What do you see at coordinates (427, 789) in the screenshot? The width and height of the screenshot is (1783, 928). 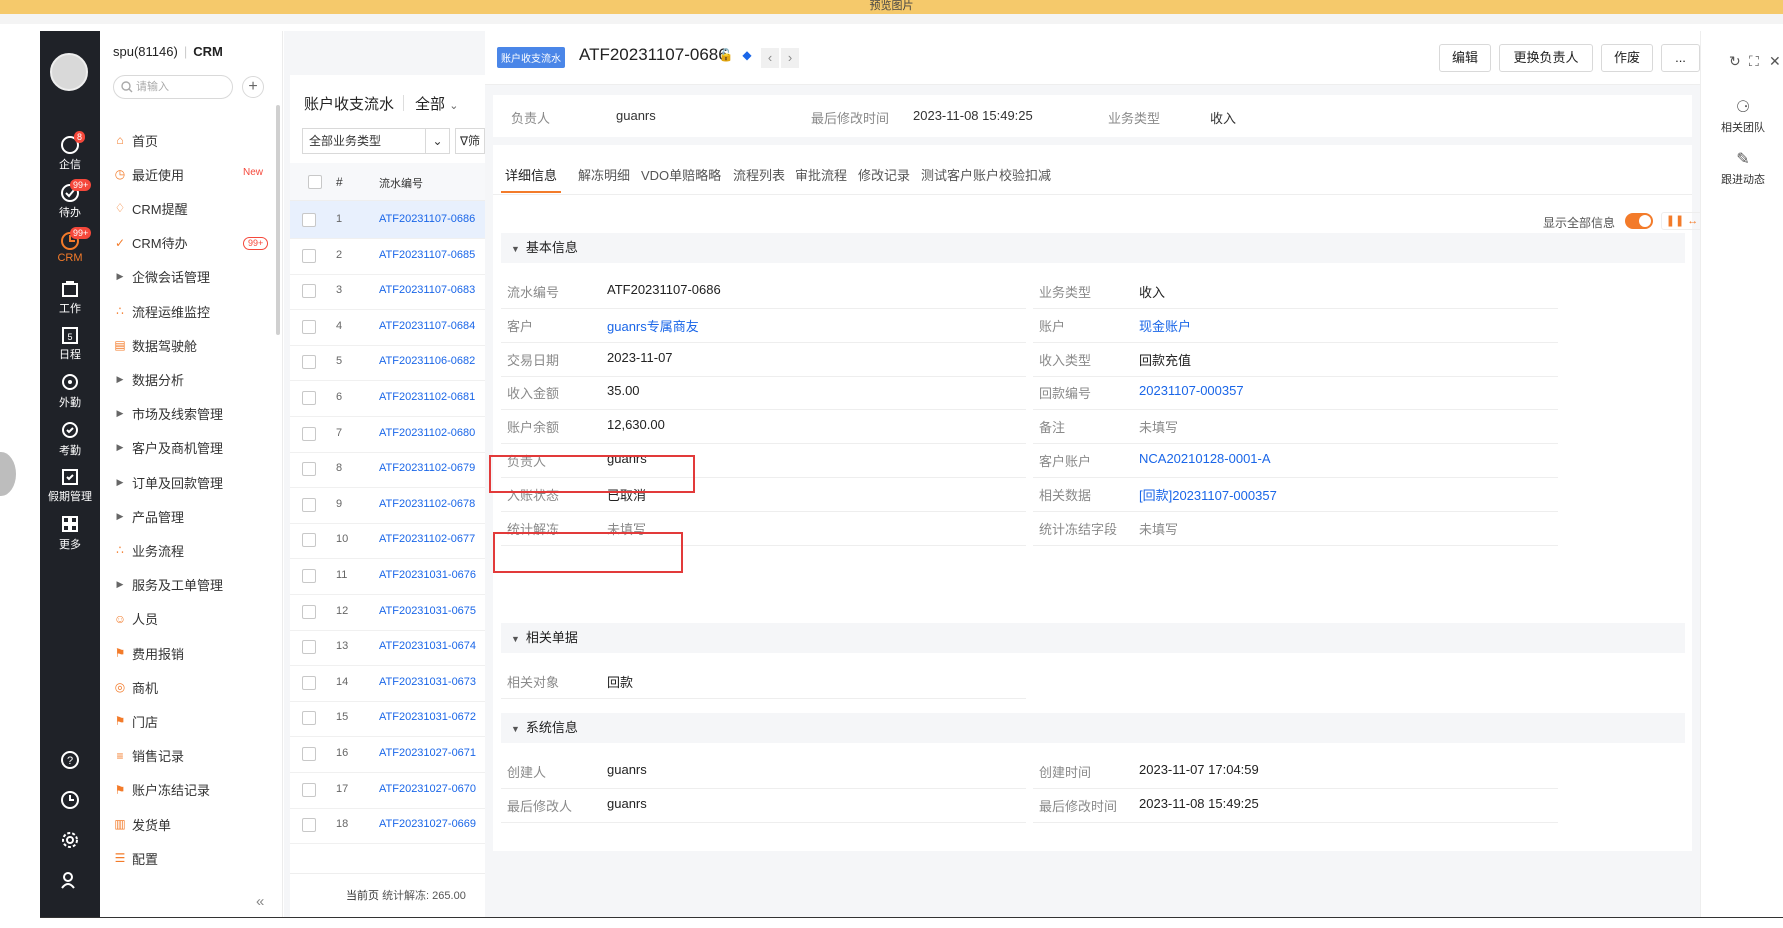 I see `row-code: ATF20231027-0670` at bounding box center [427, 789].